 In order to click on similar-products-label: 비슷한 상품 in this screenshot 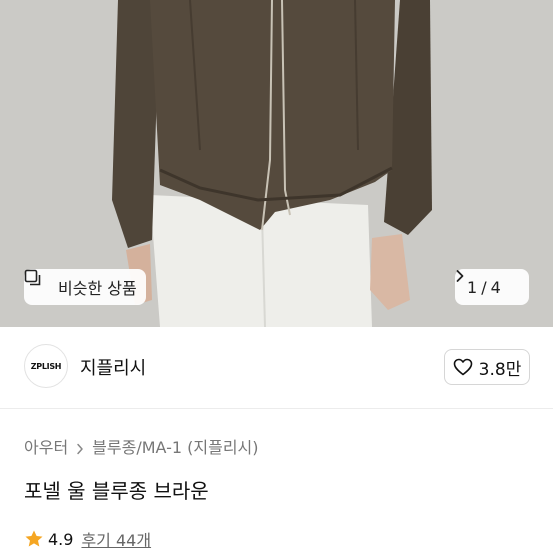, I will do `click(97, 288)`.